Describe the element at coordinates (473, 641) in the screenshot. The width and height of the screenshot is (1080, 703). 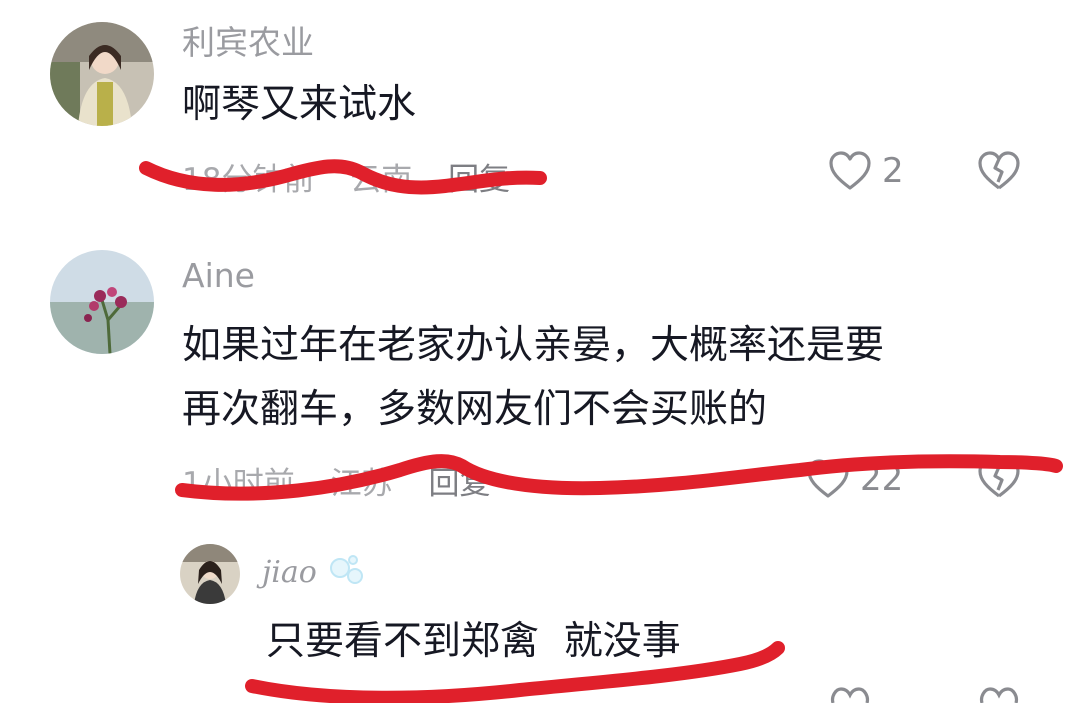
I see `reply-text: 只要看不到郑禽 就没事` at that location.